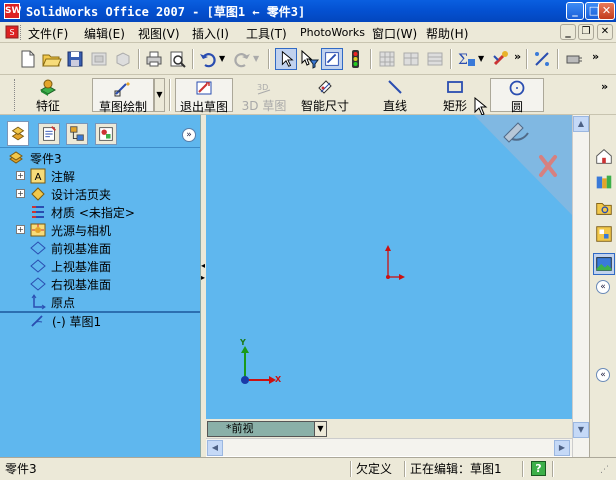 The width and height of the screenshot is (616, 480). I want to click on status-separator, so click(523, 469).